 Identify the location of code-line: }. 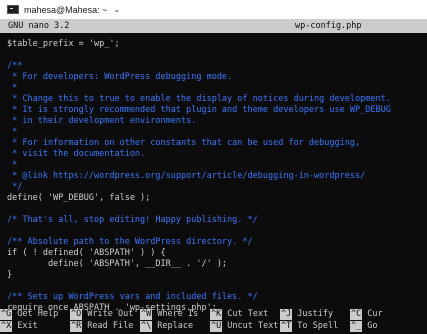
(10, 275).